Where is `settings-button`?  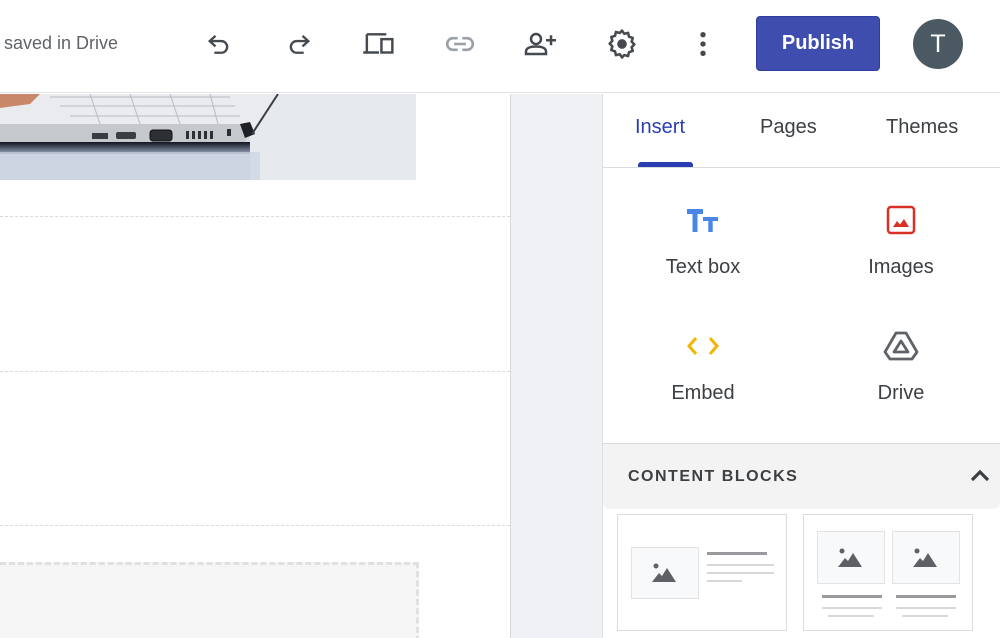
settings-button is located at coordinates (622, 44).